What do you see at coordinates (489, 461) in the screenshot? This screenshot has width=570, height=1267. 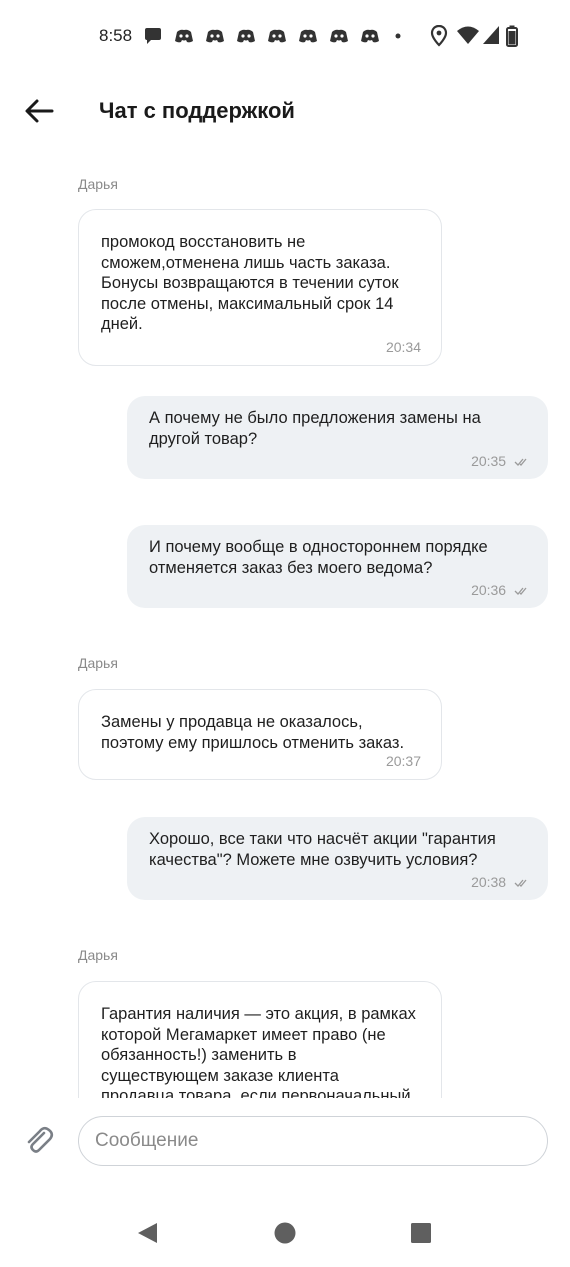 I see `message-time: 20:35` at bounding box center [489, 461].